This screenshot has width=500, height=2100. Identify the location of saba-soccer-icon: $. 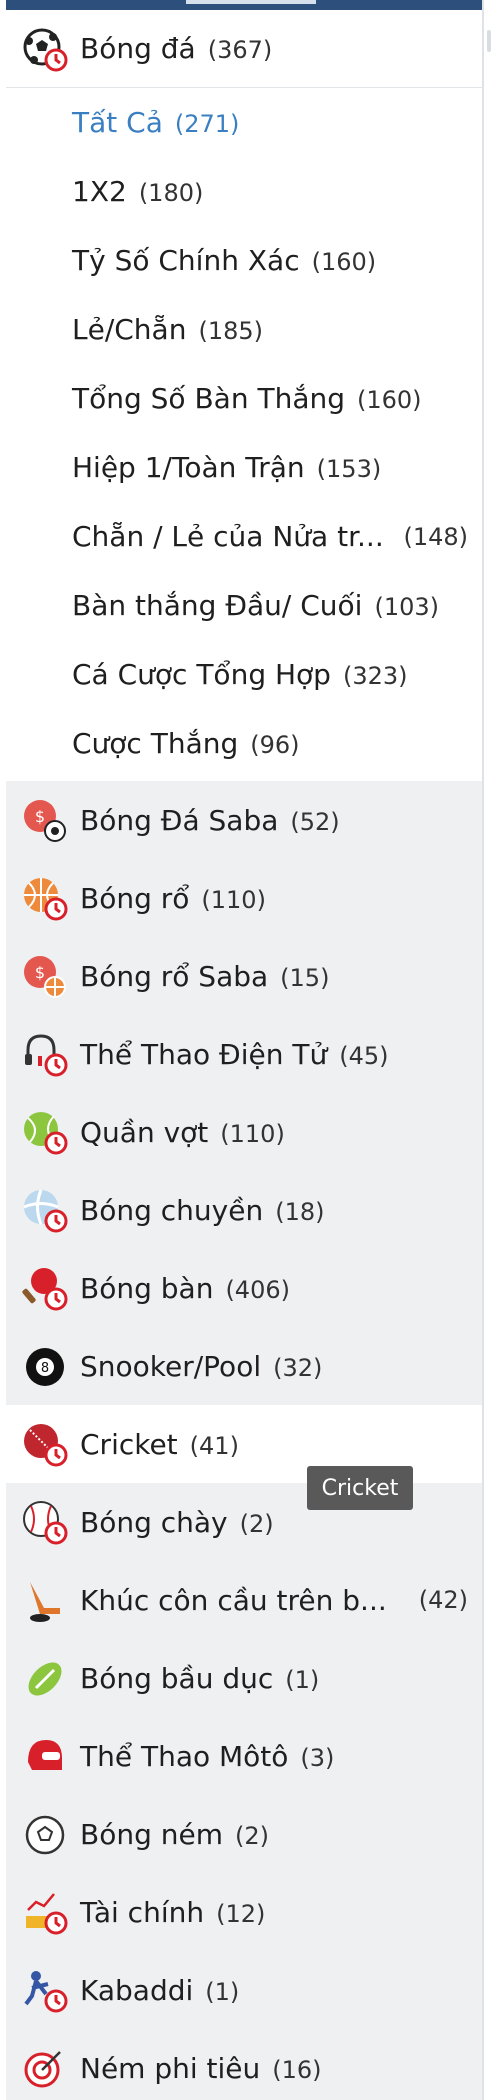
(45, 821).